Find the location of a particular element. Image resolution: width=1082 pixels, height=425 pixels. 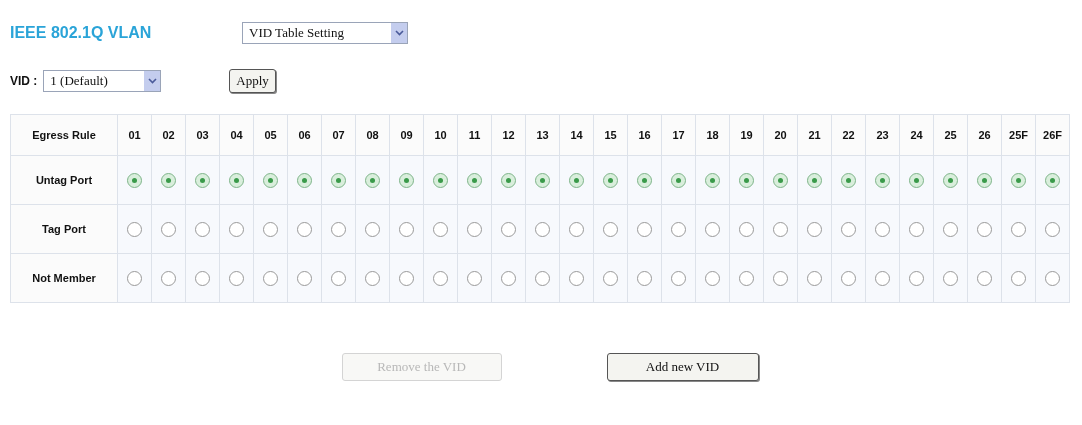

row-header: Untag Port is located at coordinates (64, 180).